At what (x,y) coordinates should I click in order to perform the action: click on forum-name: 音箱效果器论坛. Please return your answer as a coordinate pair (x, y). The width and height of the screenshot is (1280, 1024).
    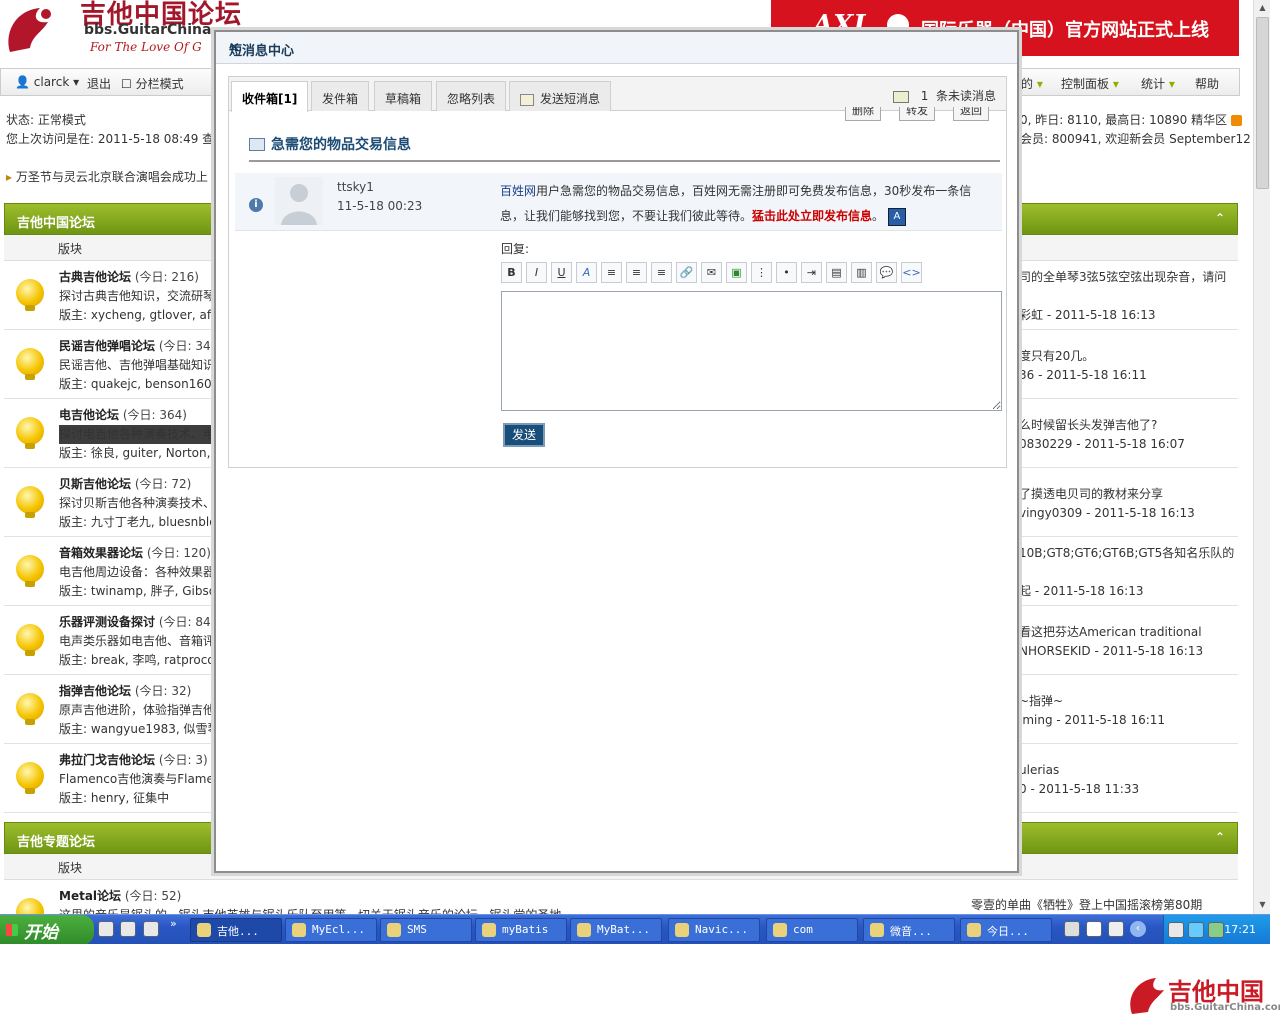
    Looking at the image, I should click on (101, 553).